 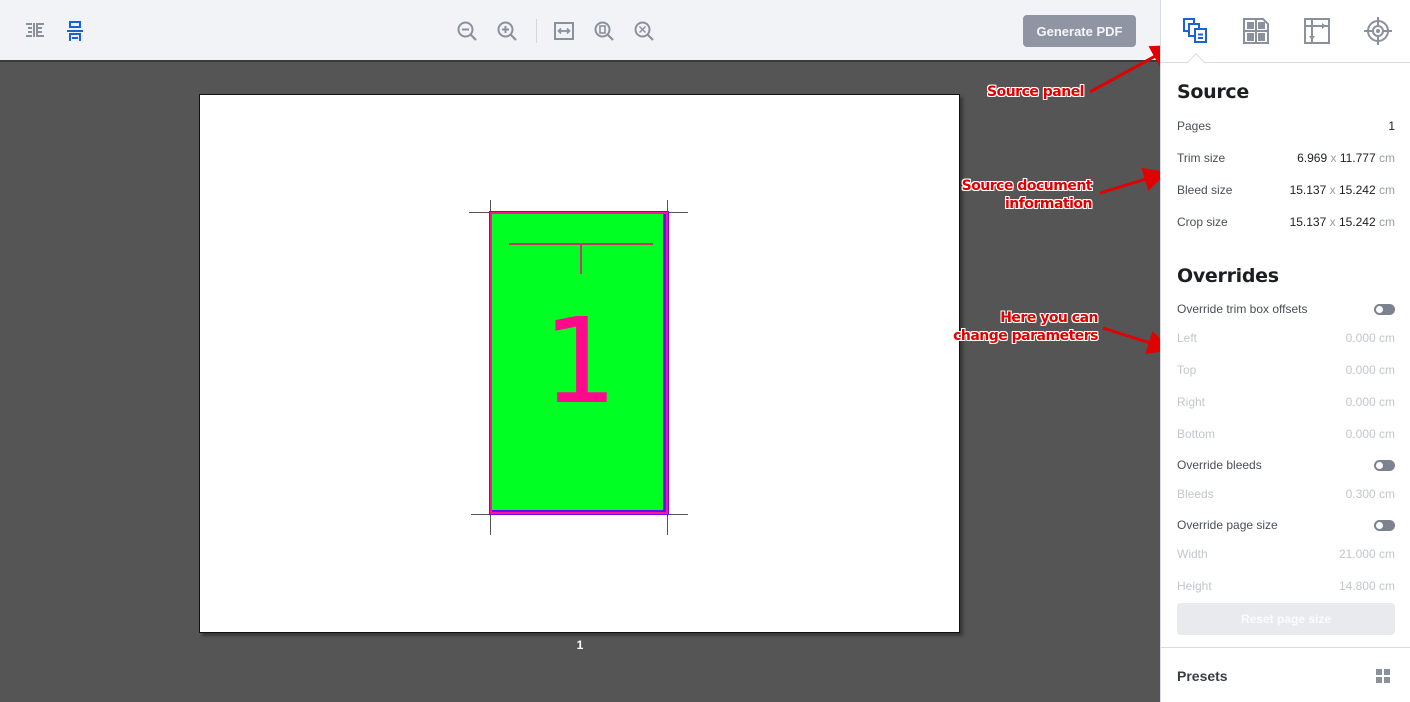 I want to click on bleed-width: 15.137, so click(x=1308, y=190).